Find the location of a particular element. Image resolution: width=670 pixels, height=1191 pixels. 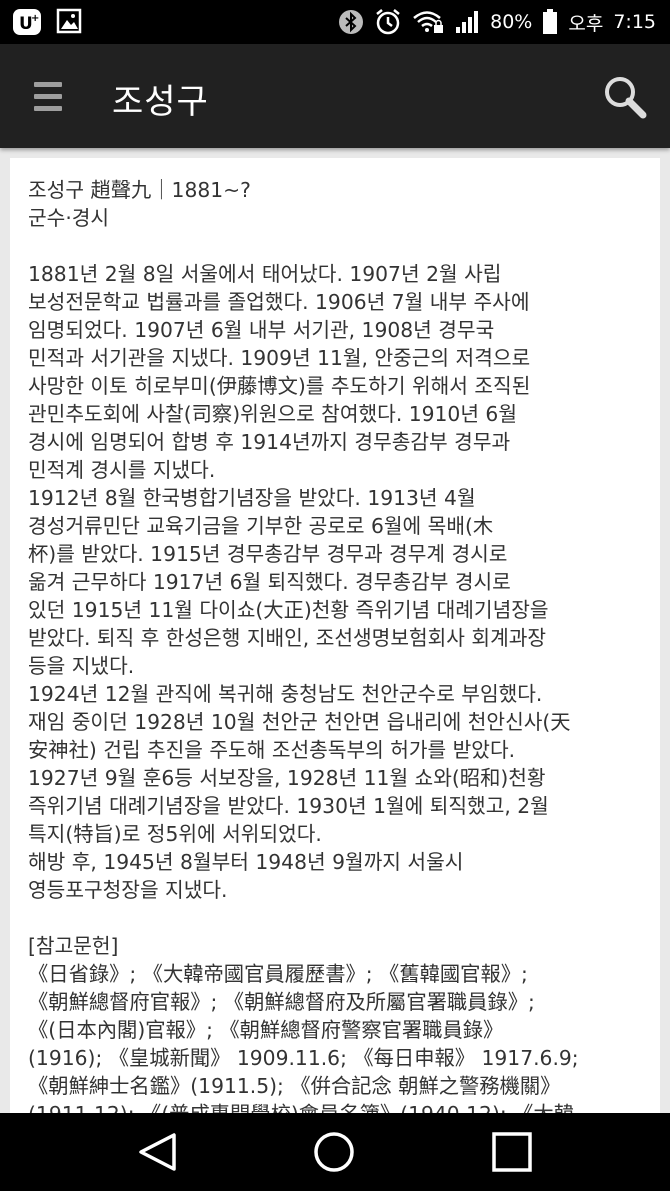

references-heading: [참고문헌] is located at coordinates (73, 946).